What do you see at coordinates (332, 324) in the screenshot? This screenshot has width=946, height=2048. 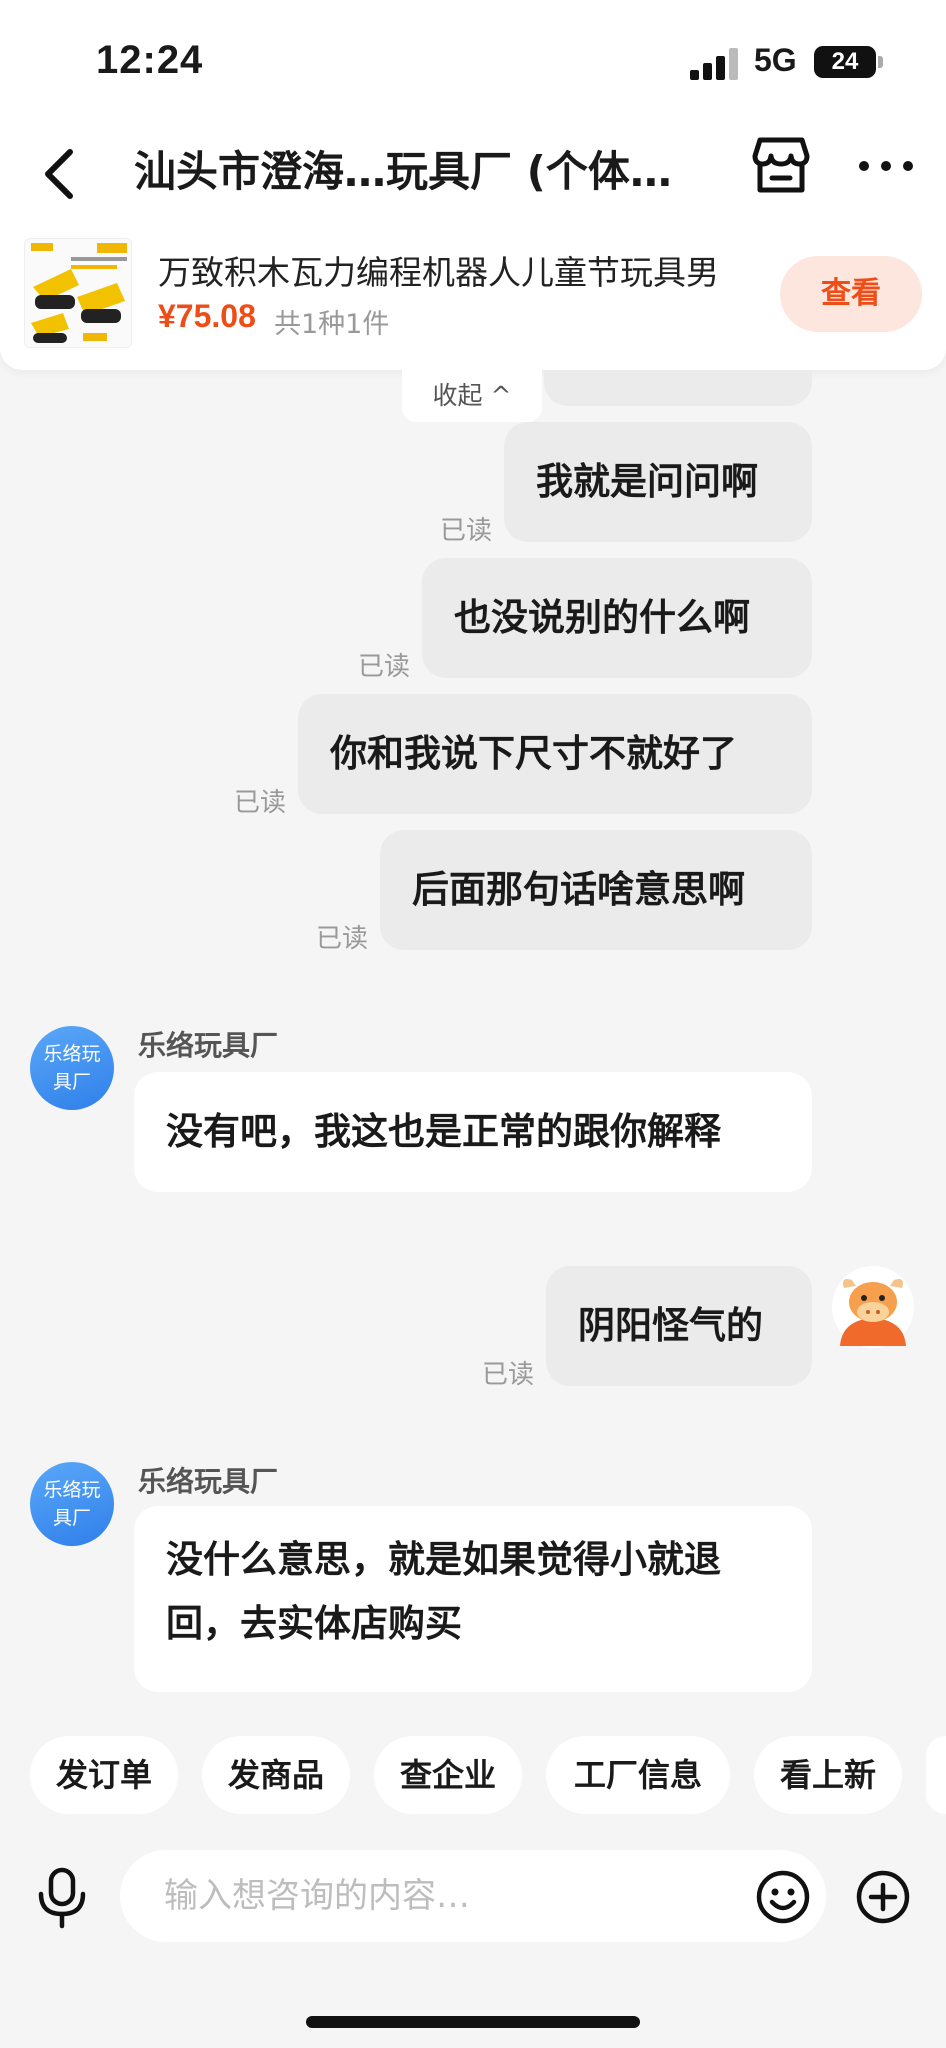 I see `product-quantity: 共1种1件` at bounding box center [332, 324].